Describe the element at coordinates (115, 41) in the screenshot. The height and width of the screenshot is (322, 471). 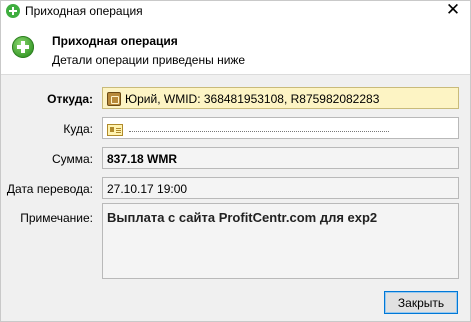
I see `header-title: Приходная операция` at that location.